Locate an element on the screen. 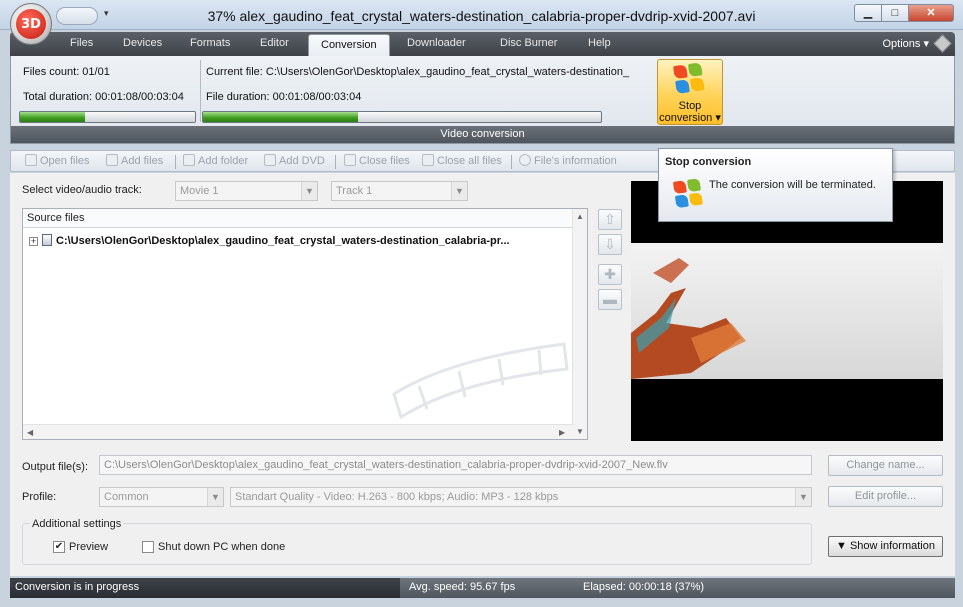 The width and height of the screenshot is (963, 607). check-icon: ✔ is located at coordinates (59, 546).